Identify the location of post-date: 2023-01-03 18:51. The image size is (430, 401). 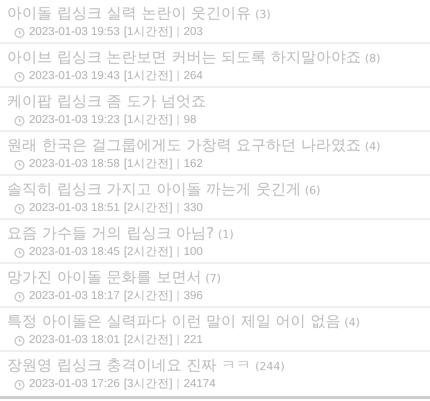
(74, 208).